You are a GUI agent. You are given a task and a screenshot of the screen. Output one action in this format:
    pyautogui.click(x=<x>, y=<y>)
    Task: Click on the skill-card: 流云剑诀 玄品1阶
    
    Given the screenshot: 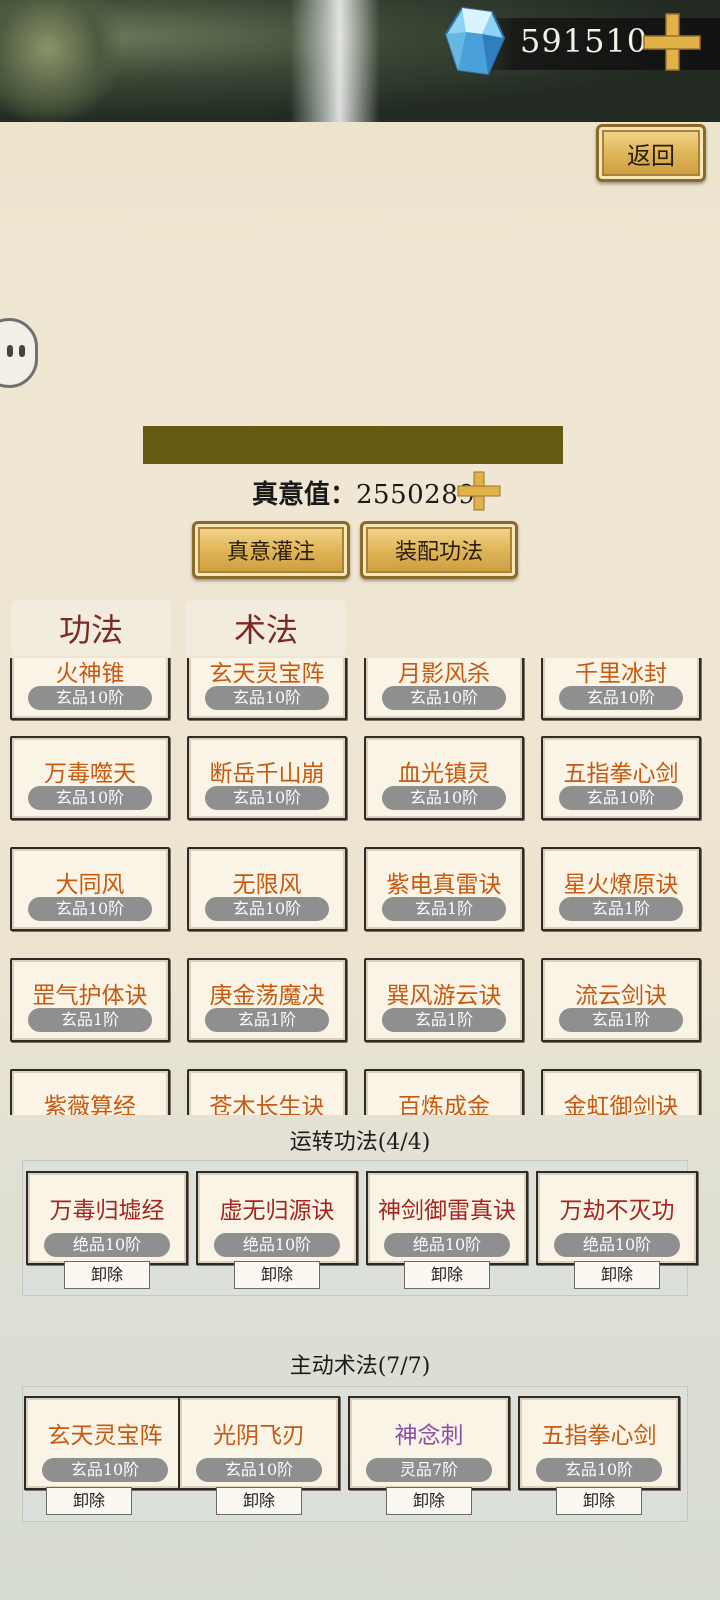 What is the action you would take?
    pyautogui.click(x=621, y=1000)
    